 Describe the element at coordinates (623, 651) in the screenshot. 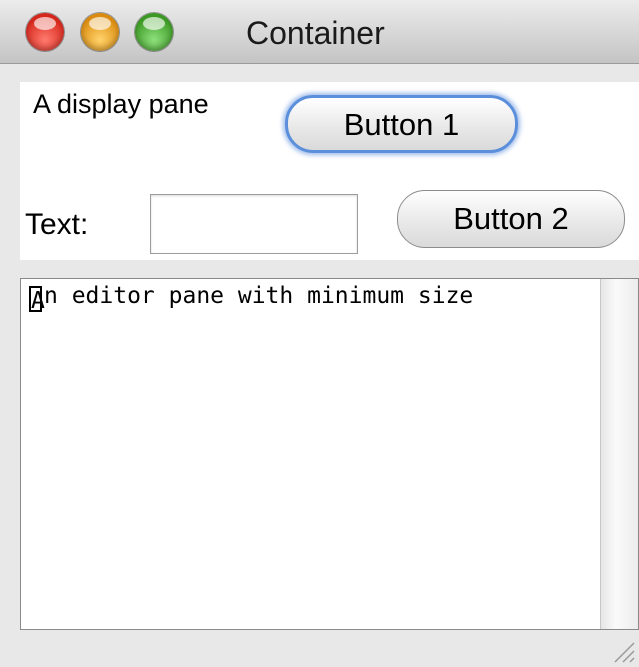

I see `resize-grip-icon` at that location.